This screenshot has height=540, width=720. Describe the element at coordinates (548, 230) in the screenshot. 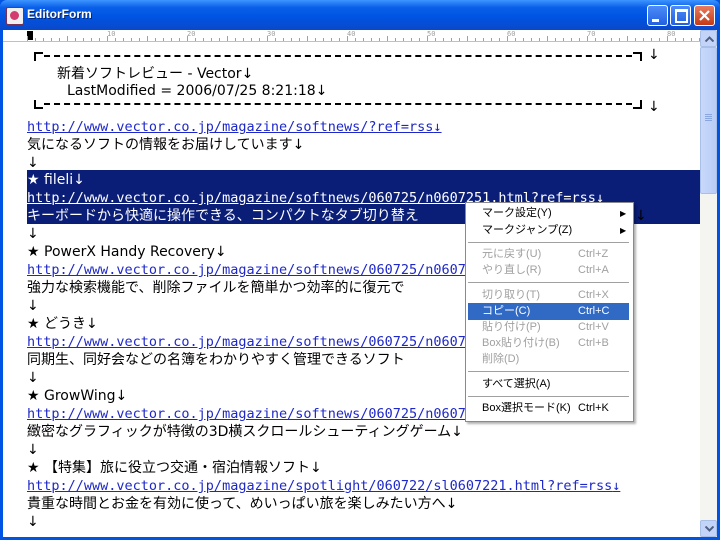

I see `menu-item-mark-jump: マークジャンプ(Z) ▶` at that location.